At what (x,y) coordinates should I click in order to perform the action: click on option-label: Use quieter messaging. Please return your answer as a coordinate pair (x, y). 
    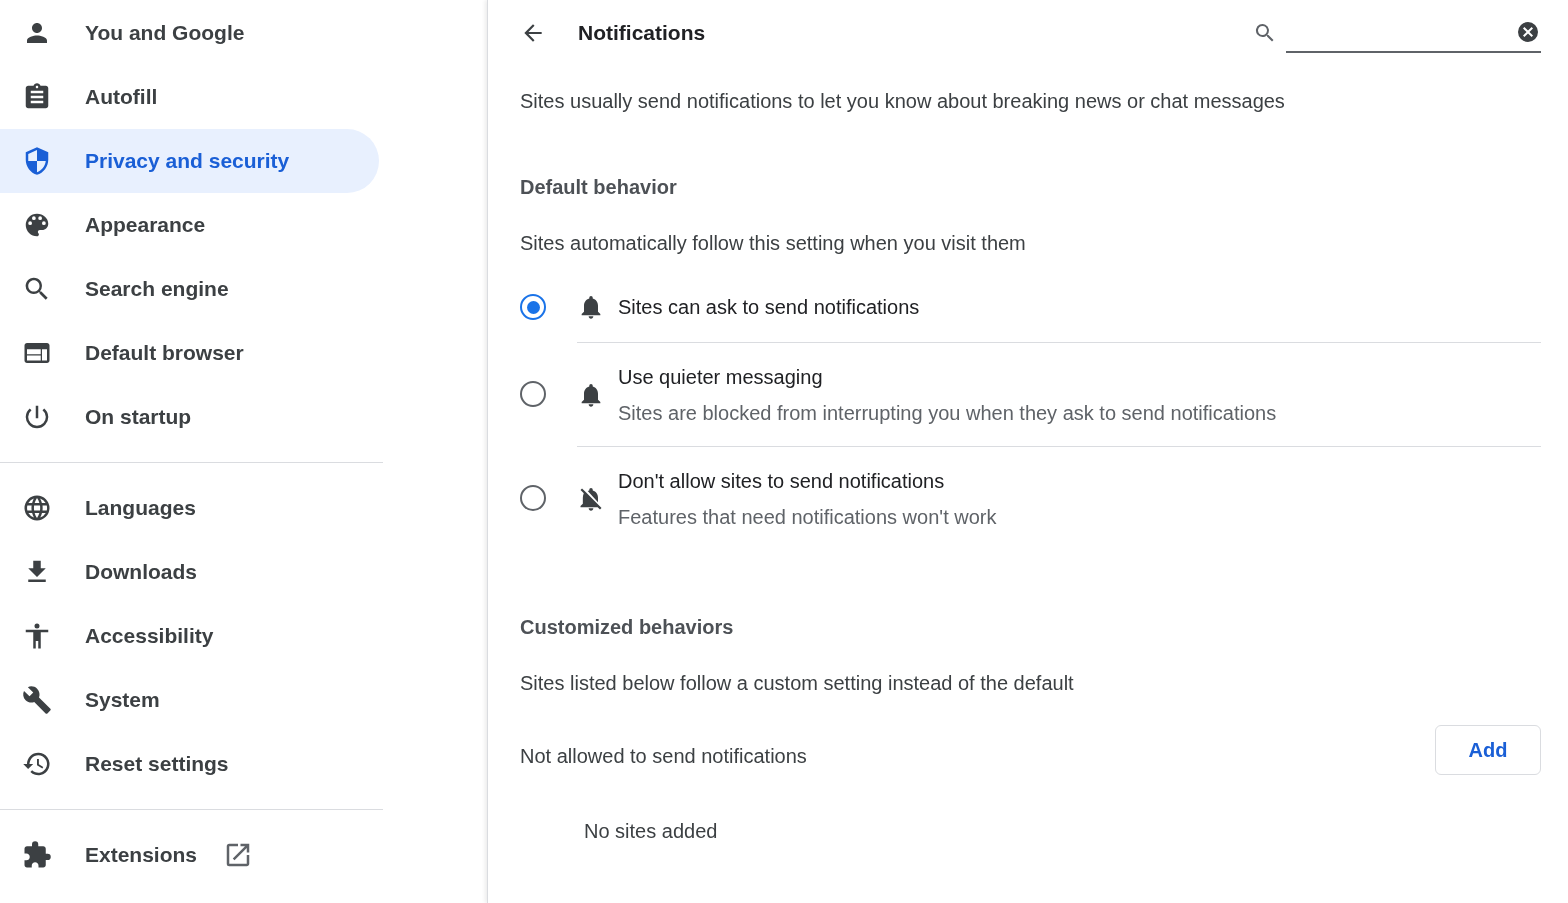
    Looking at the image, I should click on (721, 377).